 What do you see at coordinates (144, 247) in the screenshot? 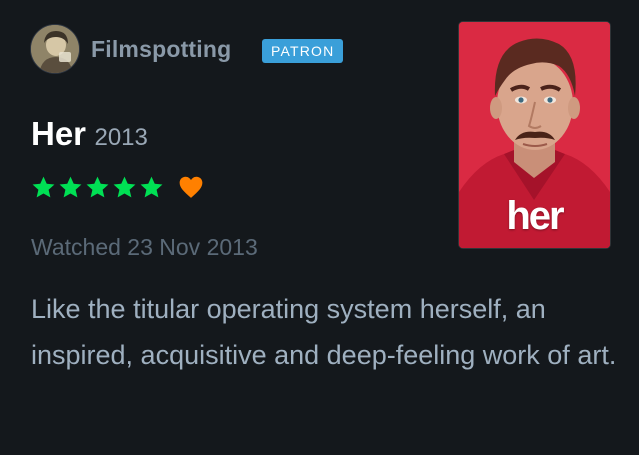
I see `watched-date: Watched 23 Nov 2013` at bounding box center [144, 247].